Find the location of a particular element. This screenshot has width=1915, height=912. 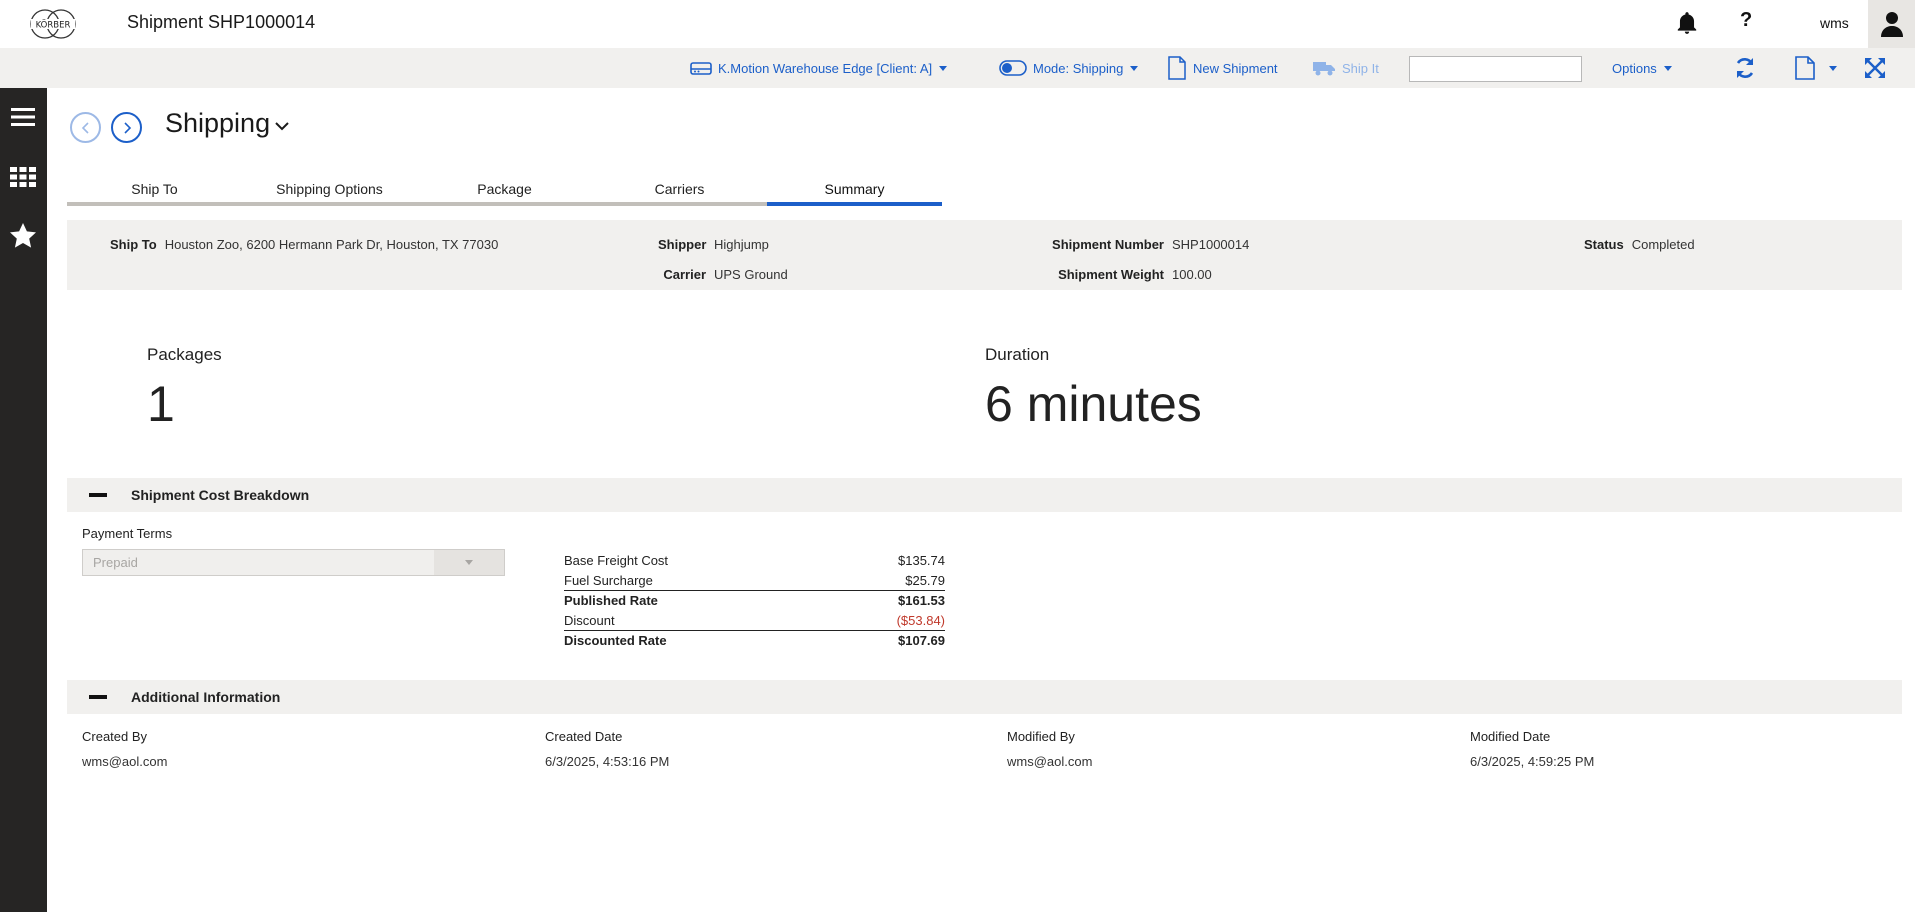

tab-shipping-options: Shipping Options is located at coordinates (329, 191).